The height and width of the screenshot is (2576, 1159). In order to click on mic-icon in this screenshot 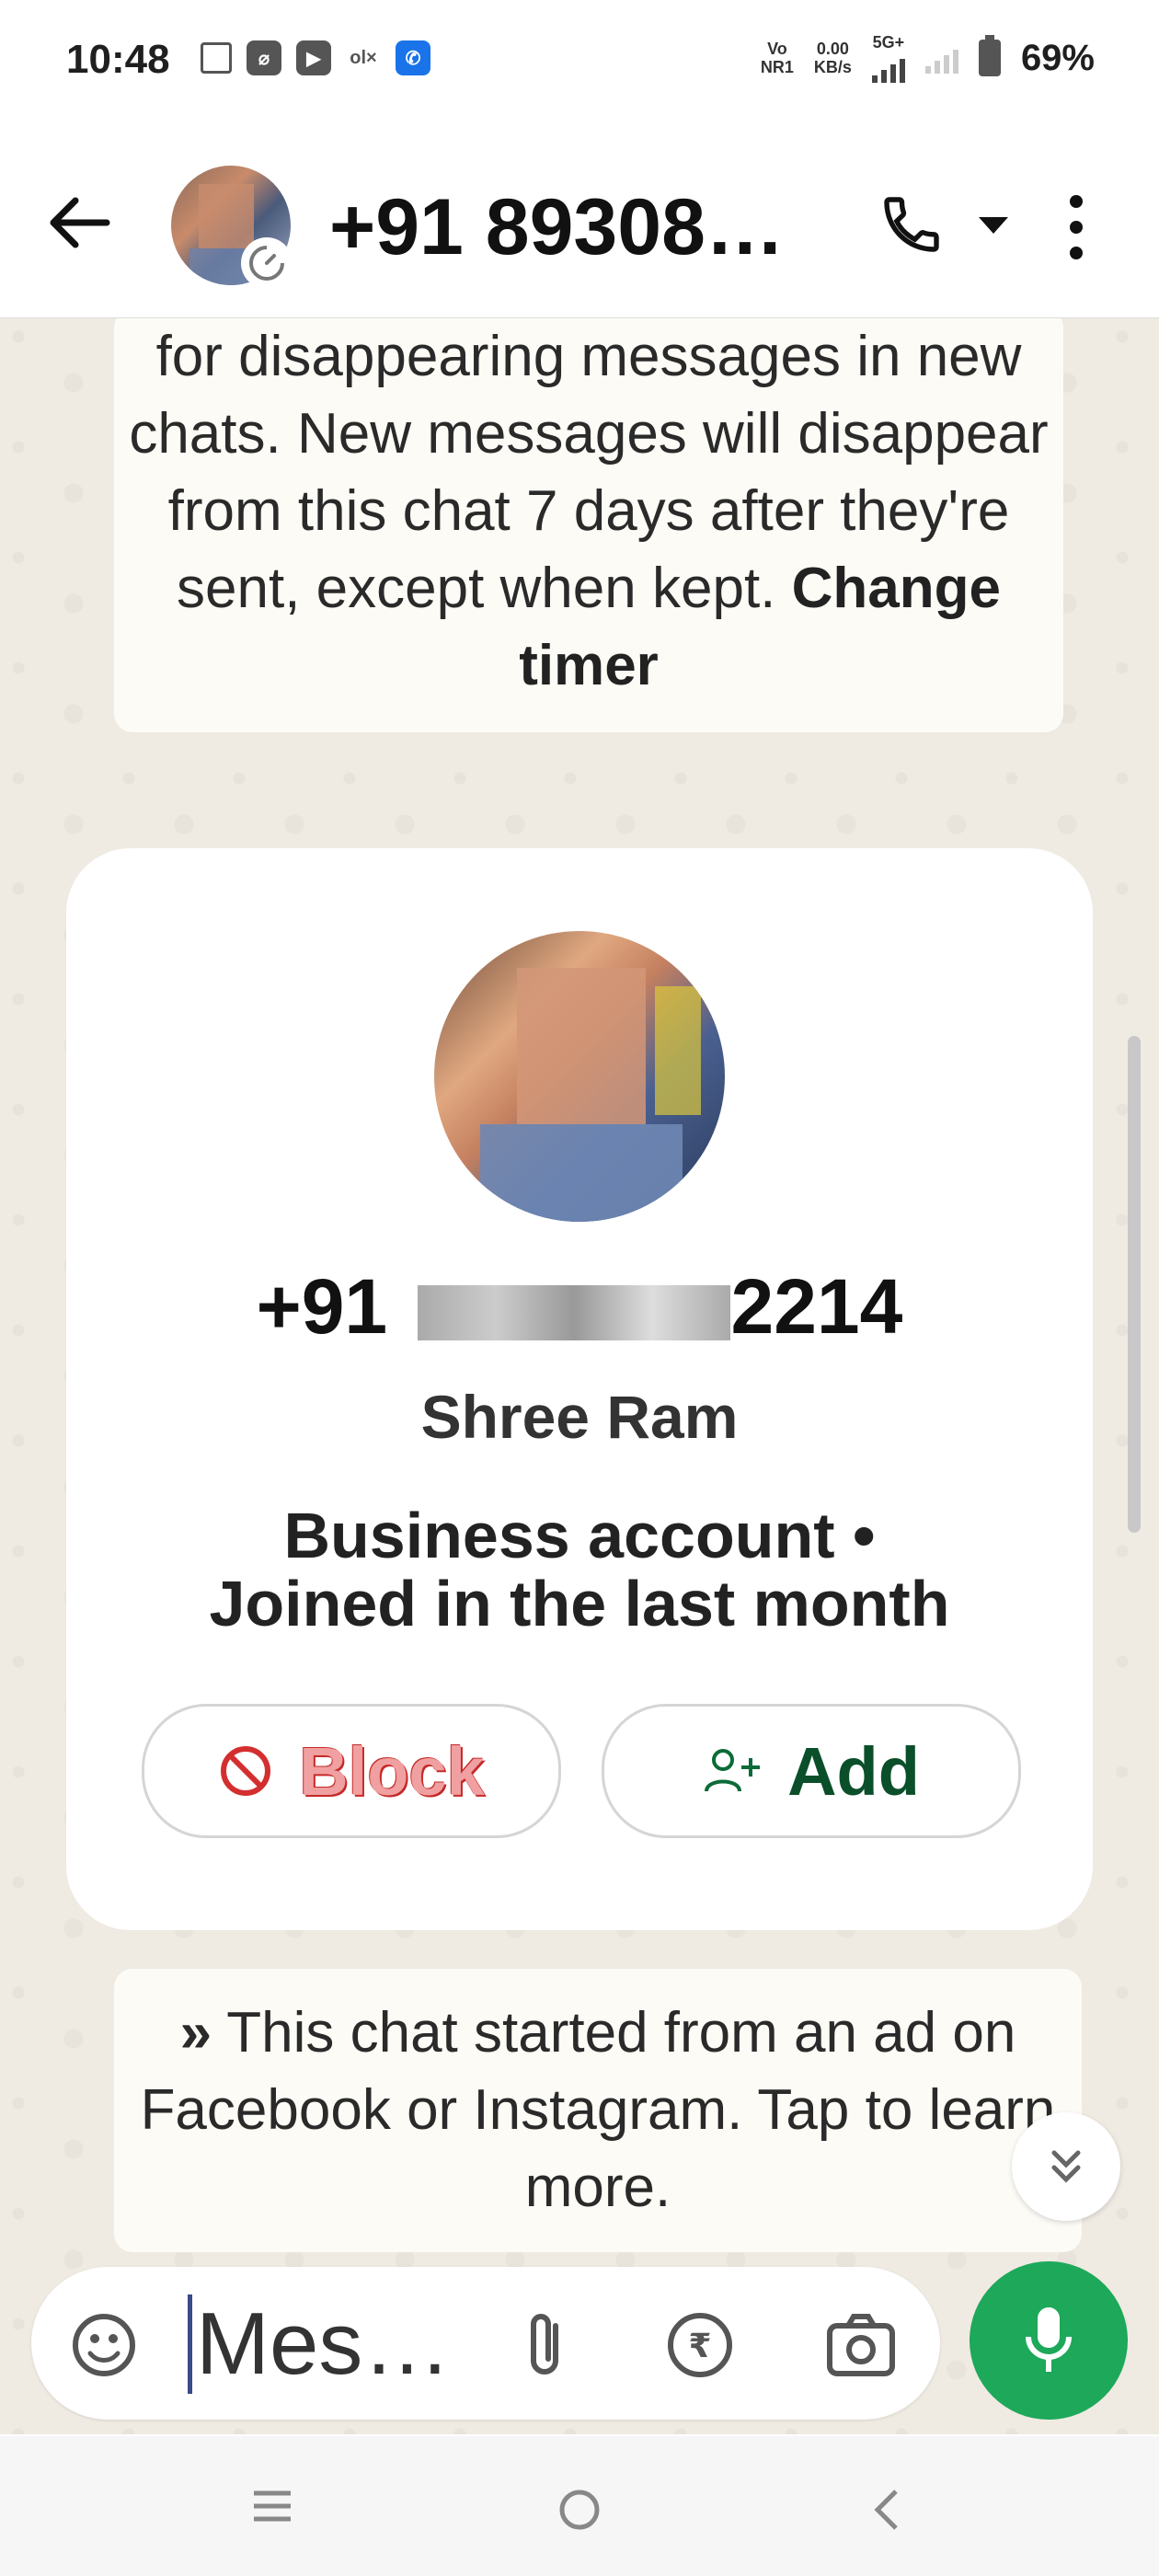, I will do `click(1049, 2339)`.